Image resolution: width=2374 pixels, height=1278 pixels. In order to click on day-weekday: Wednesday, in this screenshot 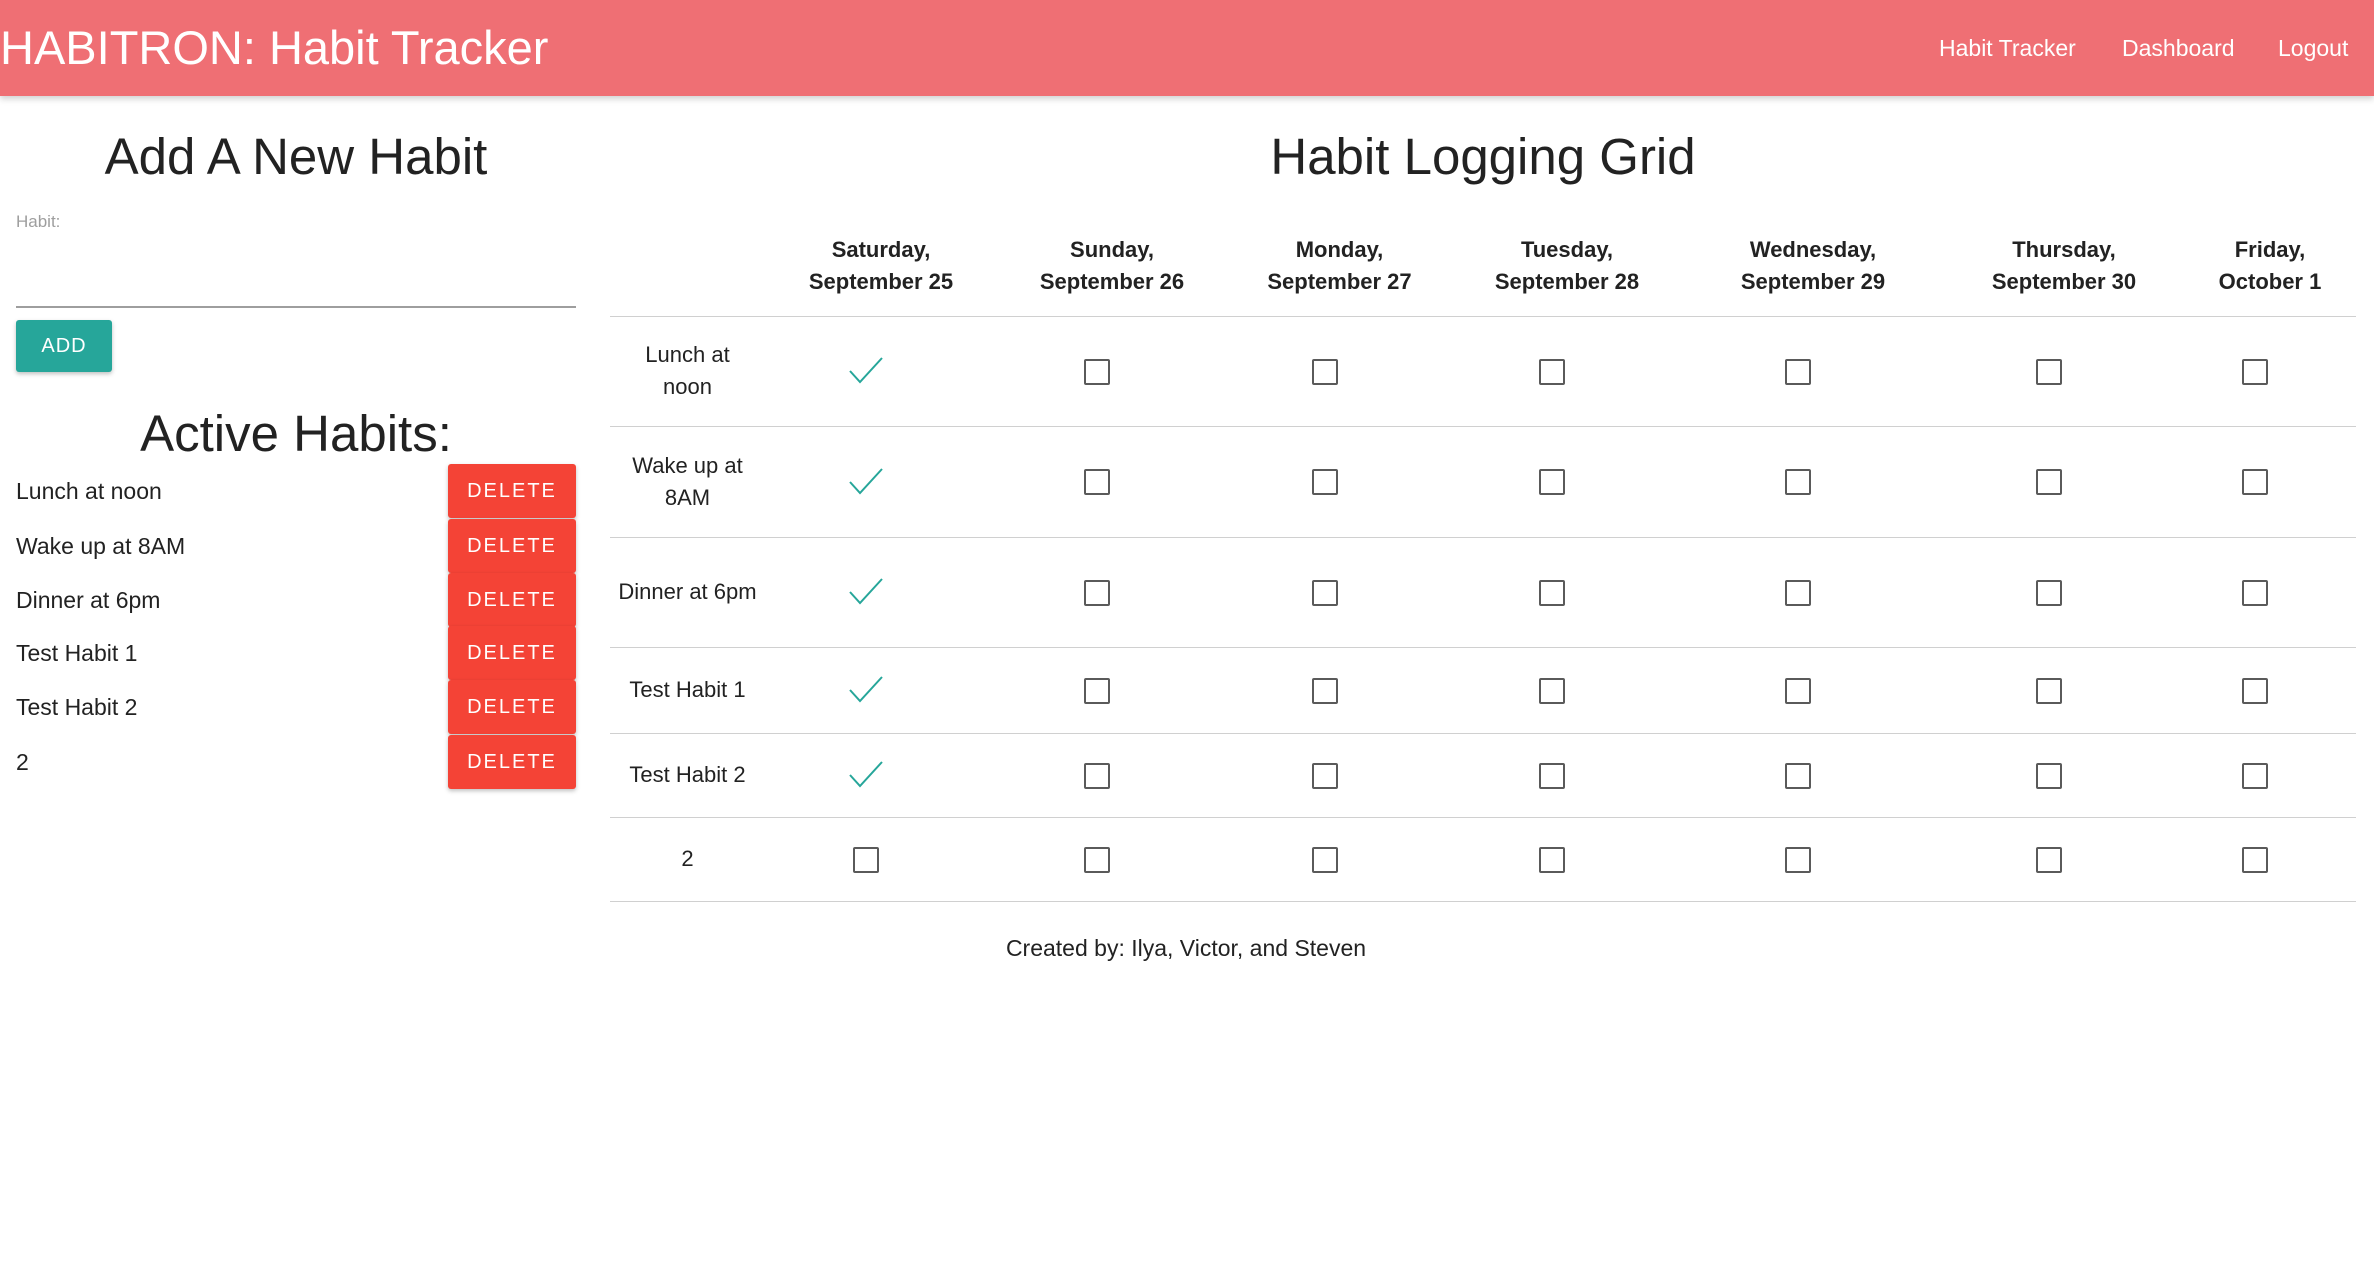, I will do `click(1813, 249)`.